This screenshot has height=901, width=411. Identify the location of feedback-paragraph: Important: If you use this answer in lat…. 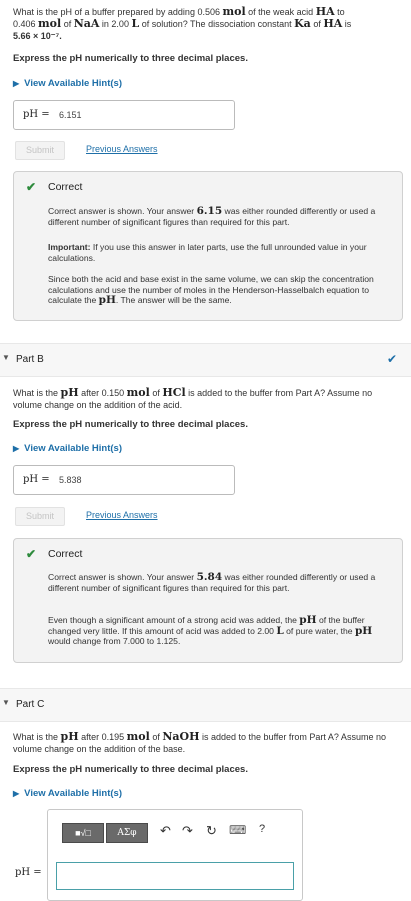
(207, 252).